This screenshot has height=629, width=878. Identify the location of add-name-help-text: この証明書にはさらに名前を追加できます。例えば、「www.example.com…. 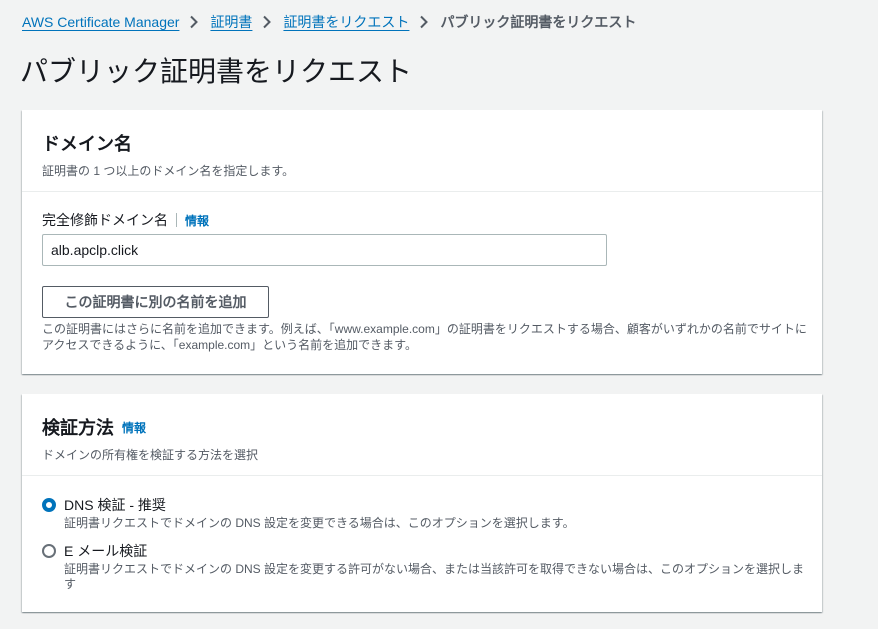
(424, 337).